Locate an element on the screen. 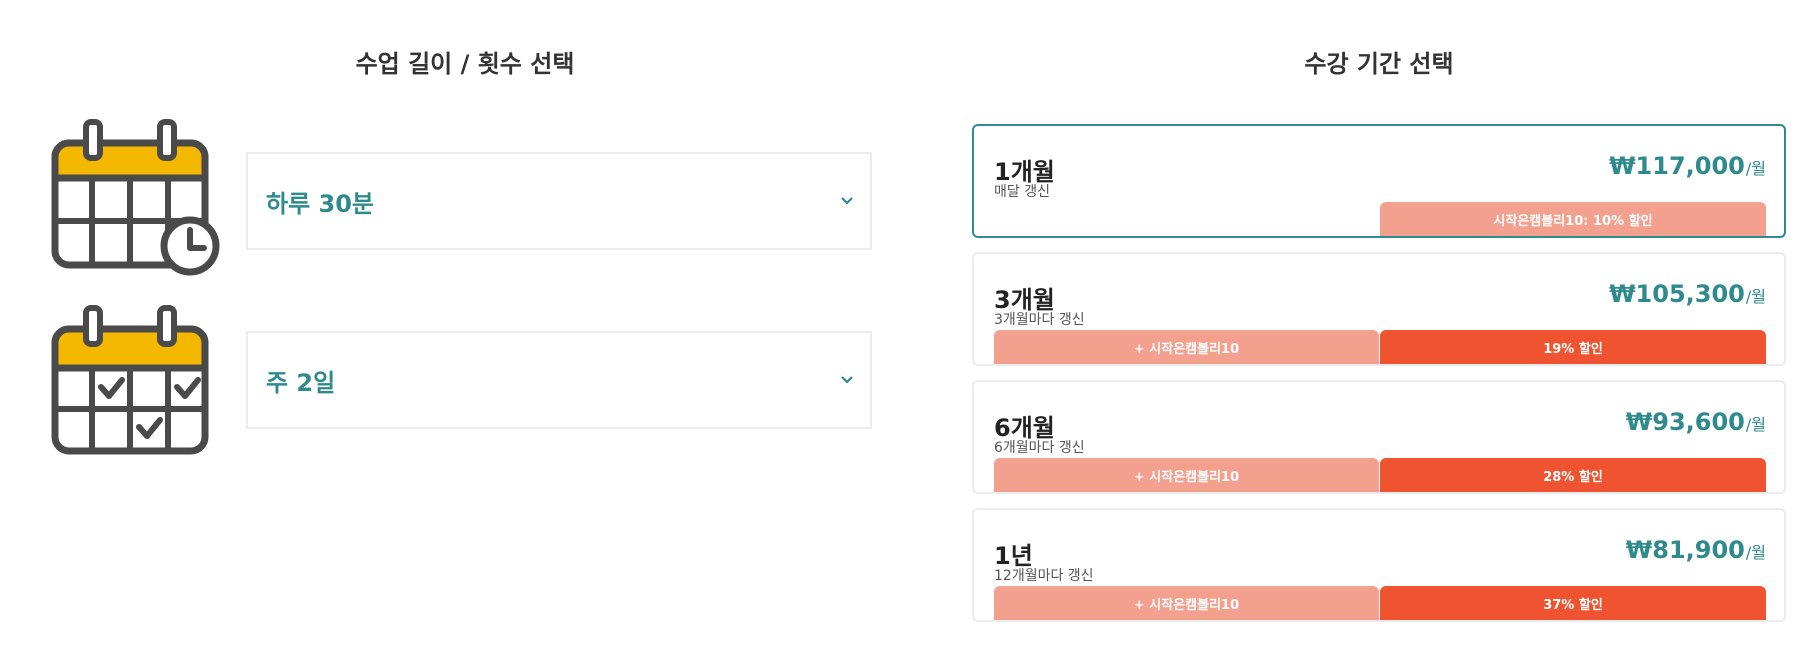 The width and height of the screenshot is (1810, 658). plan-price-group: ₩93,600 /월 is located at coordinates (1696, 422).